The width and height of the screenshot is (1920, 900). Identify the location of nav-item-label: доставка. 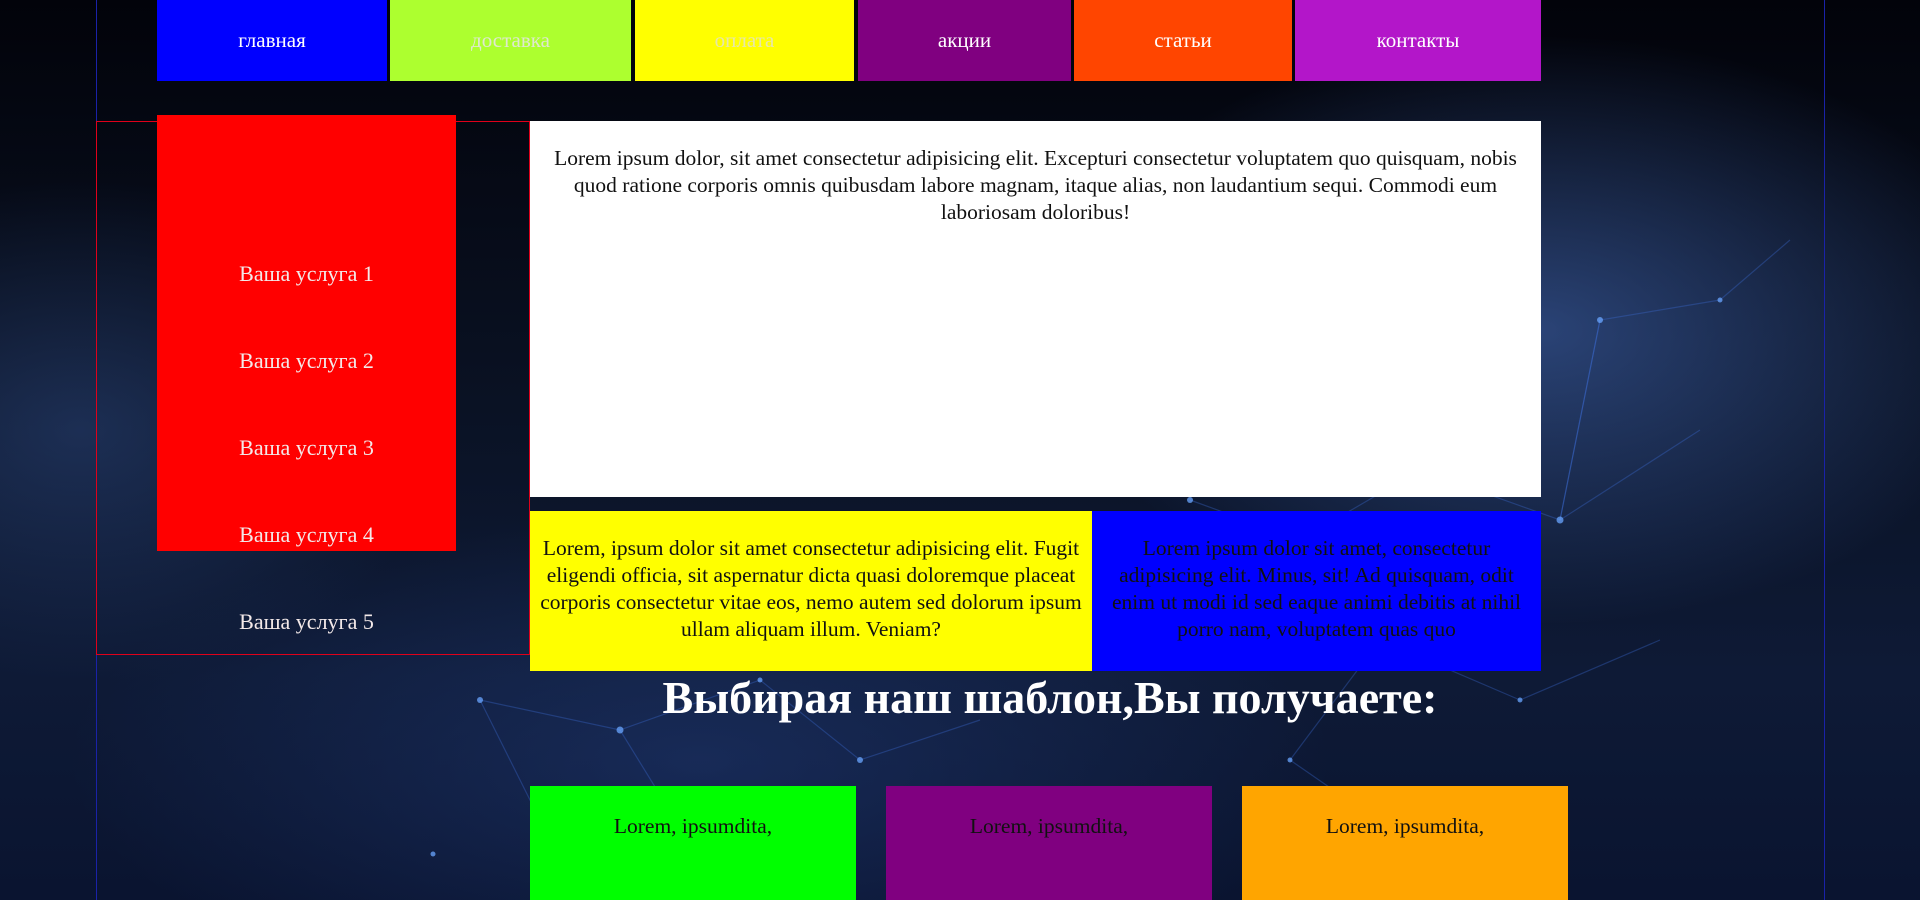
(510, 40).